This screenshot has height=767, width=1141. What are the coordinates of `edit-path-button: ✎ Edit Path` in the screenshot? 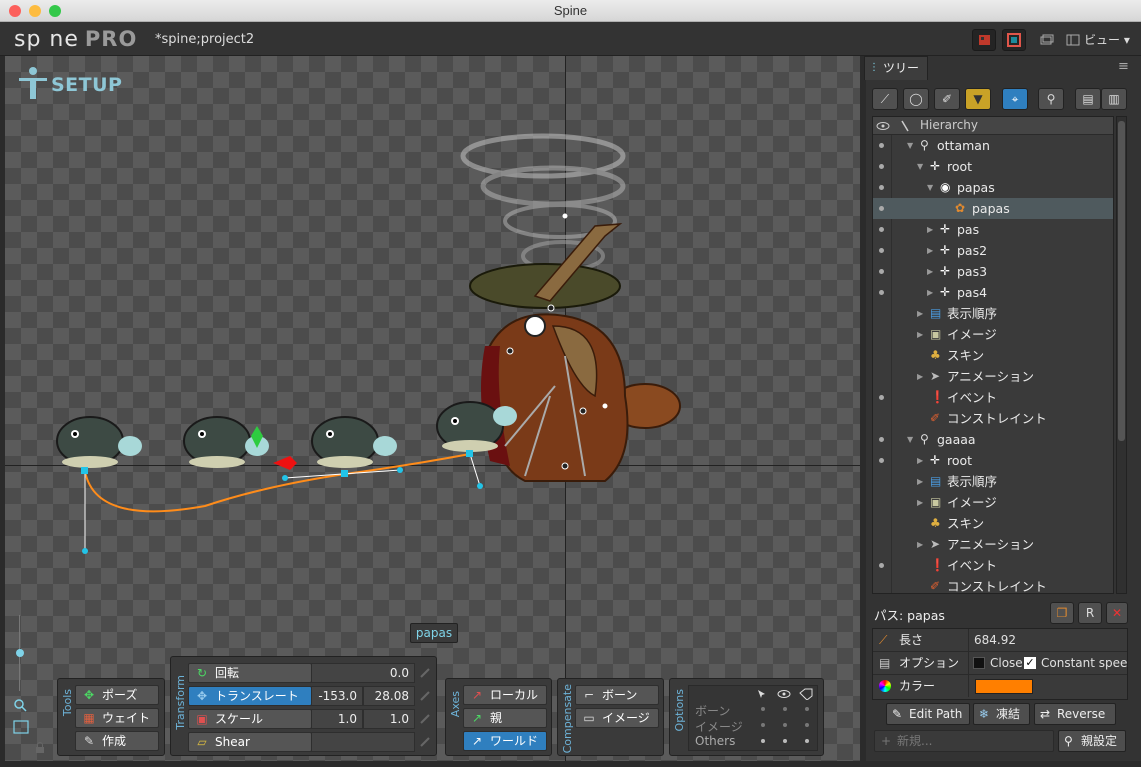 It's located at (928, 714).